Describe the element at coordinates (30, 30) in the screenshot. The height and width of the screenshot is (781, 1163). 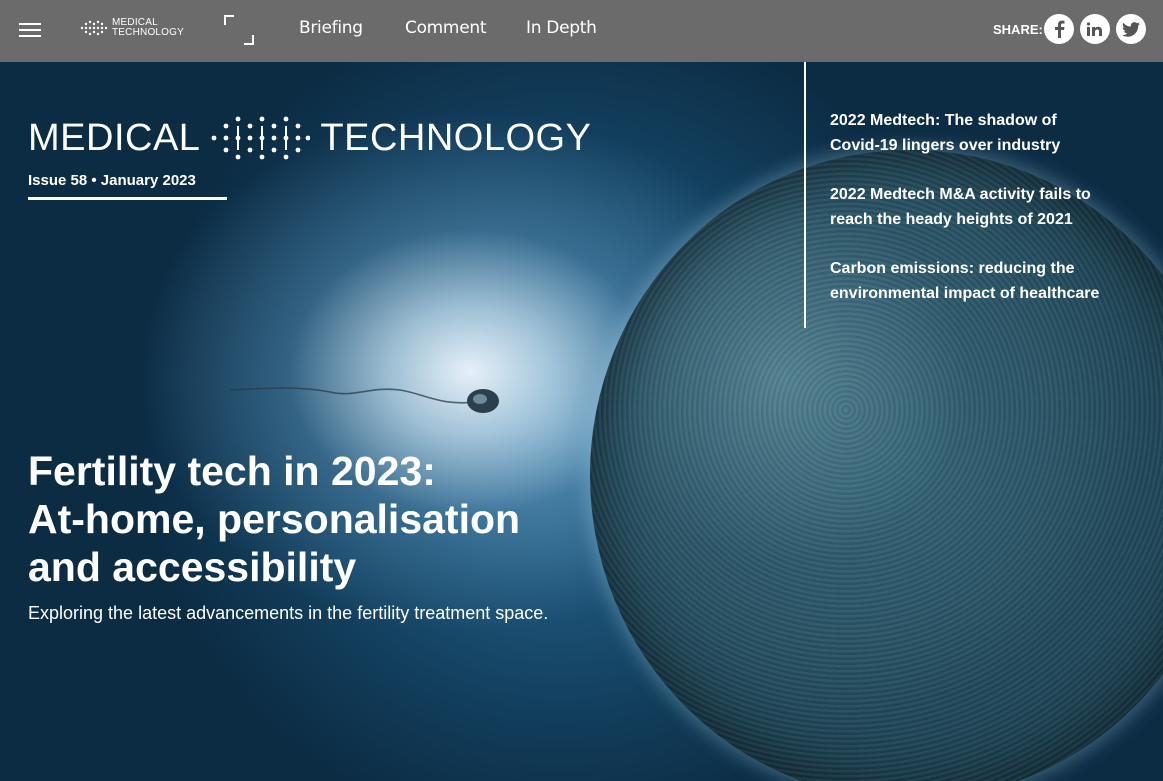
I see `hamburger-menu-icon` at that location.